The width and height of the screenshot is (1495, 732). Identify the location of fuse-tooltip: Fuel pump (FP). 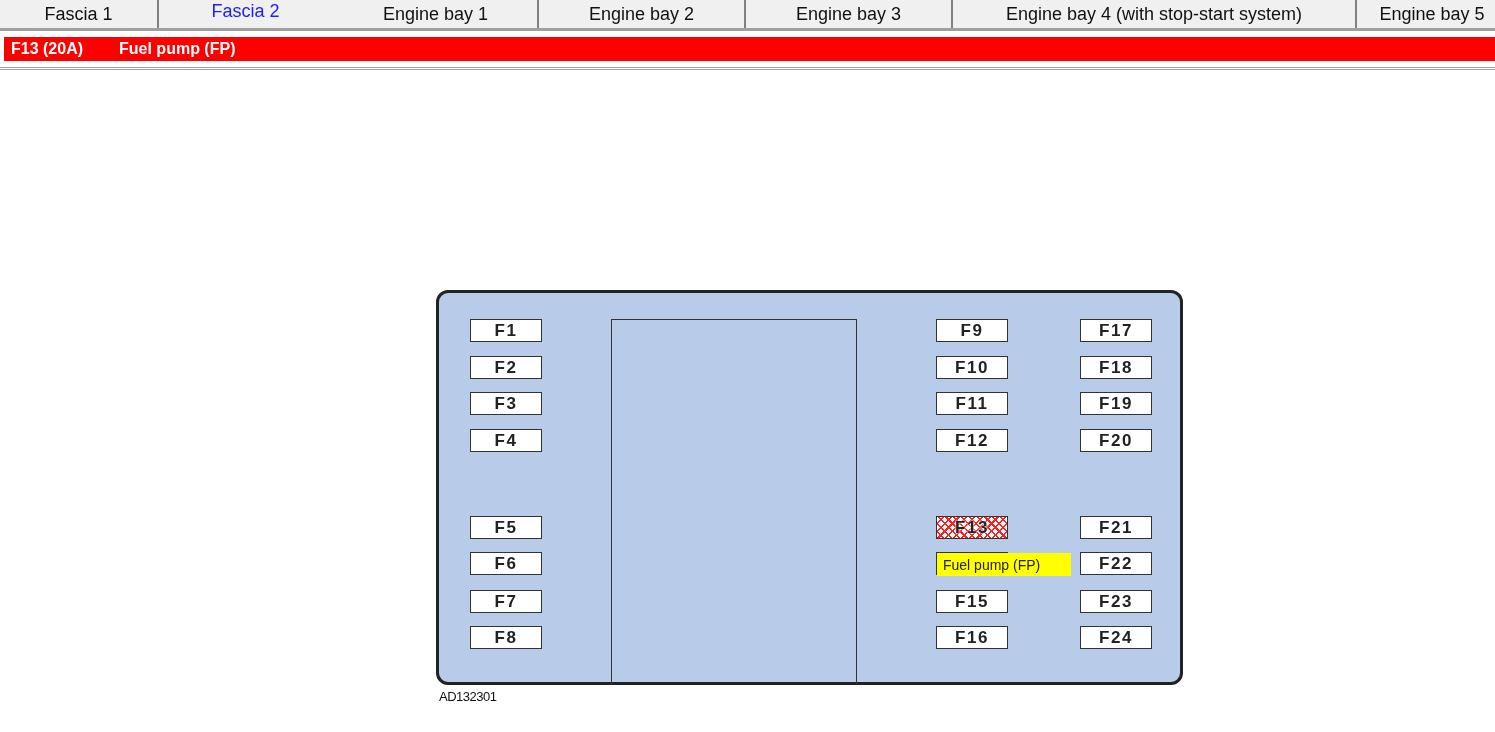
(1004, 564).